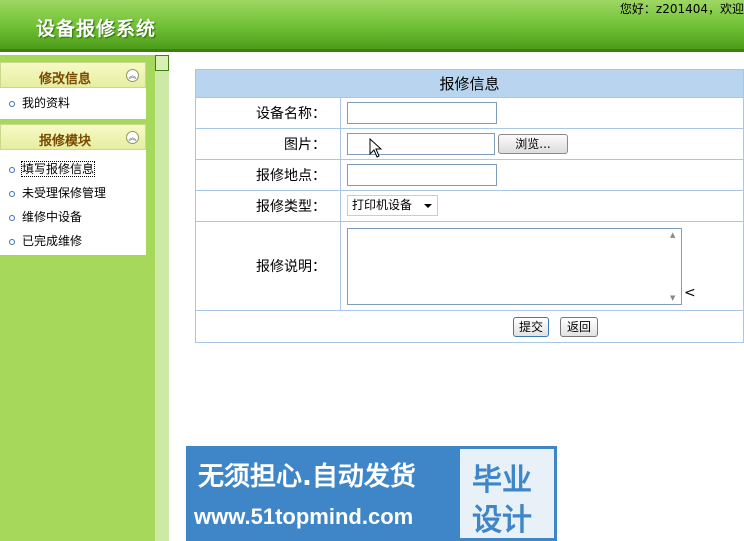 The image size is (744, 541). I want to click on banner-box-top: 毕业, so click(502, 480).